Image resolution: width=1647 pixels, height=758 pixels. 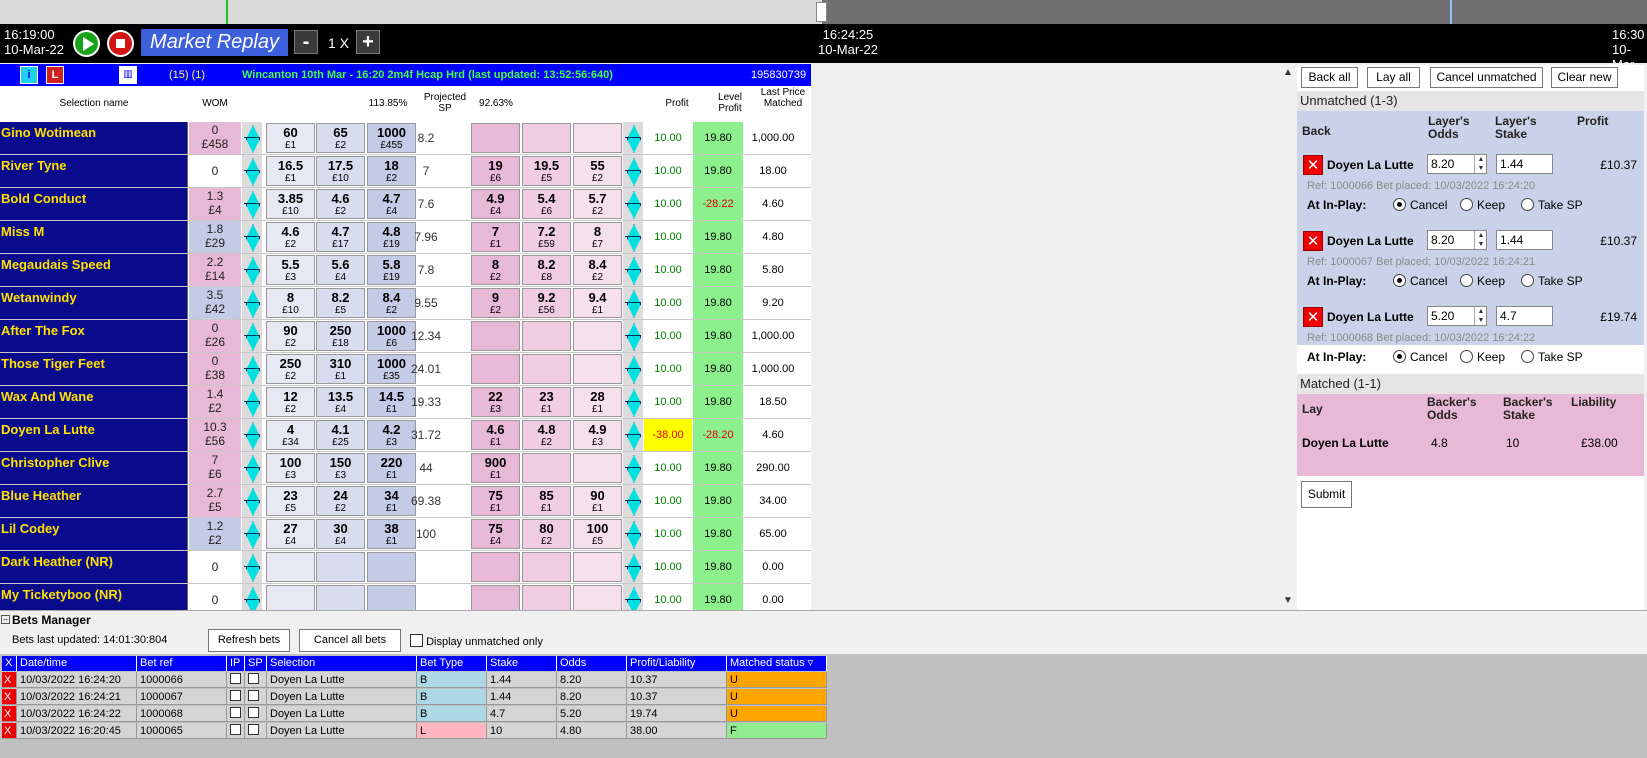 I want to click on bets-column-header: Date/time, so click(x=77, y=663).